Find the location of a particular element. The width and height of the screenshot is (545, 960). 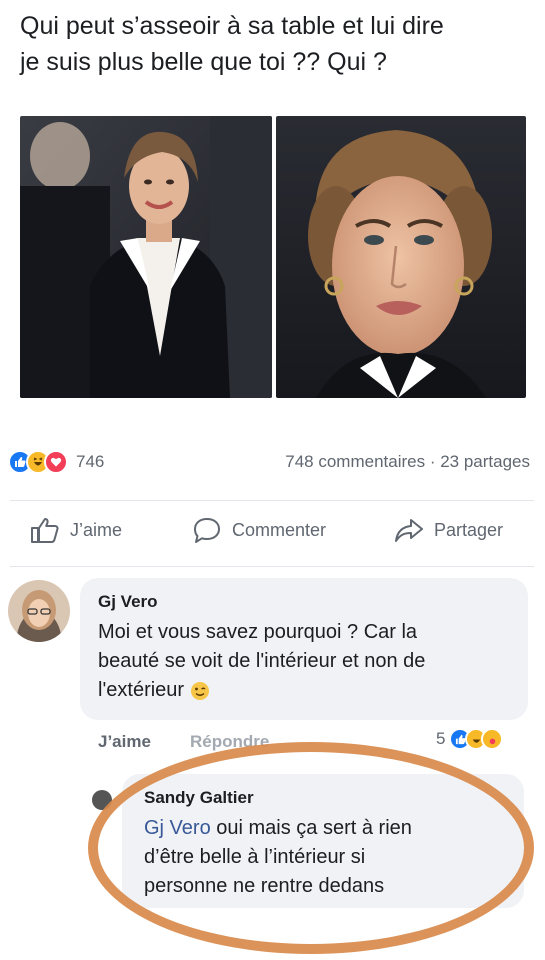

comment-text-line-3: l'extérieur is located at coordinates (141, 690).